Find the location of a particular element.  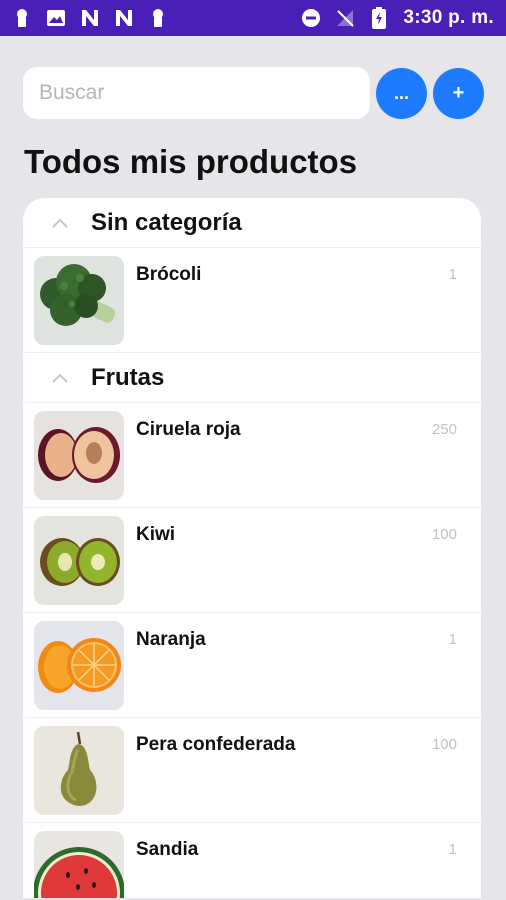

status-bar-left is located at coordinates (90, 18).